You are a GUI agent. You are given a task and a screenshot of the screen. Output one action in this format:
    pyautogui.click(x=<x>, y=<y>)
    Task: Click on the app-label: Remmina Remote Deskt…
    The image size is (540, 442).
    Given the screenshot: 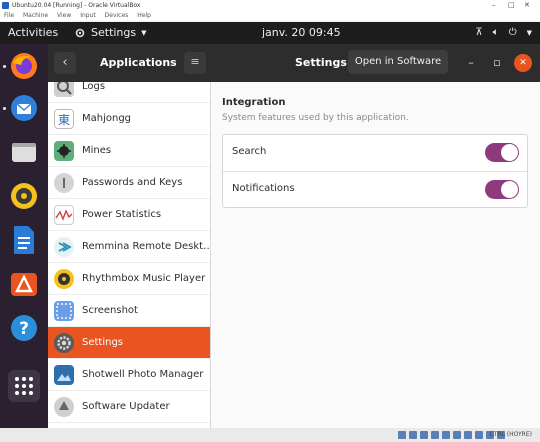 What is the action you would take?
    pyautogui.click(x=146, y=246)
    